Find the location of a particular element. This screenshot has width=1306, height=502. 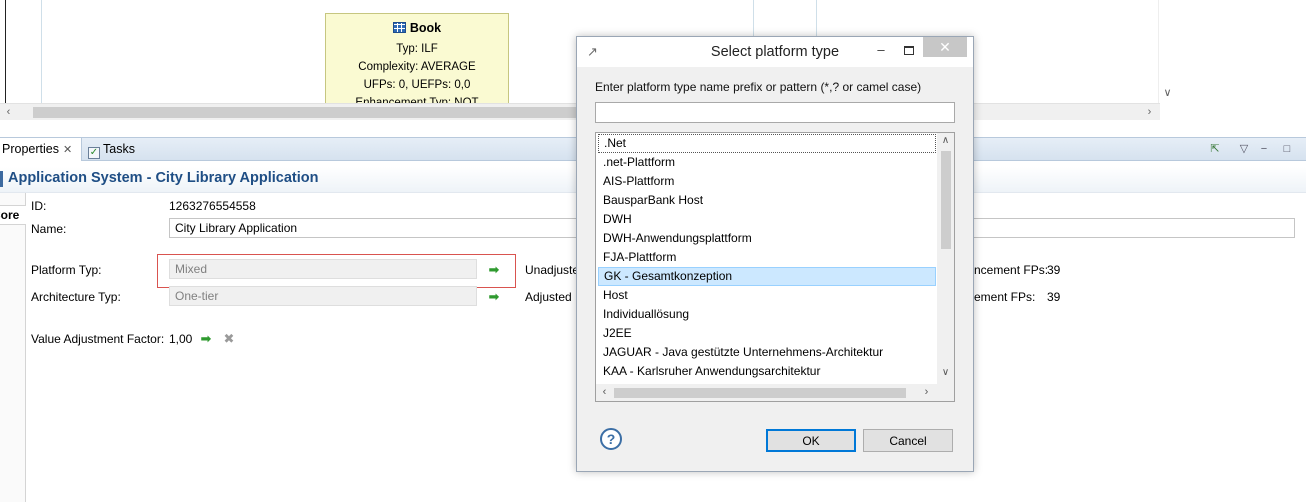

entity-node-title-row: Book is located at coordinates (417, 28).